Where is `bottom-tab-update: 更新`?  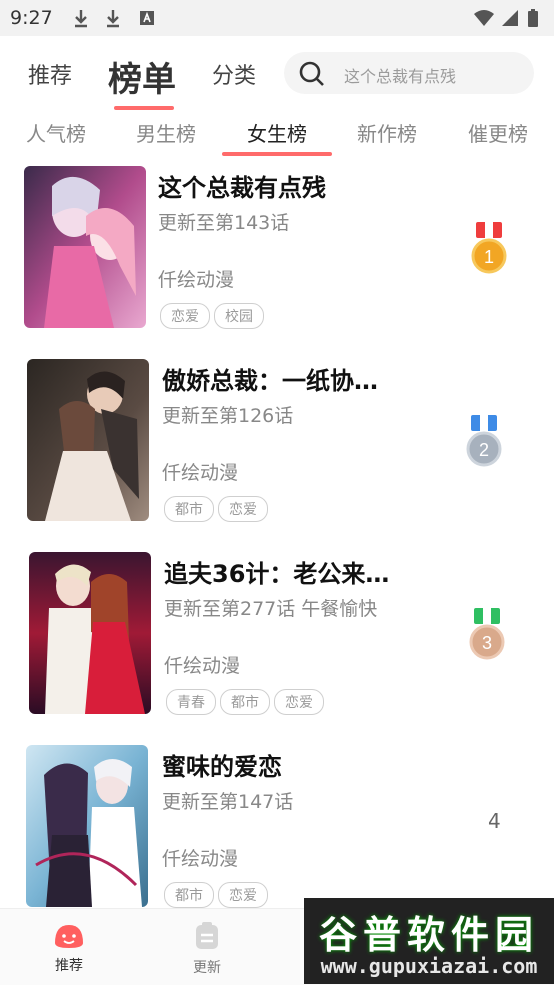 bottom-tab-update: 更新 is located at coordinates (207, 949).